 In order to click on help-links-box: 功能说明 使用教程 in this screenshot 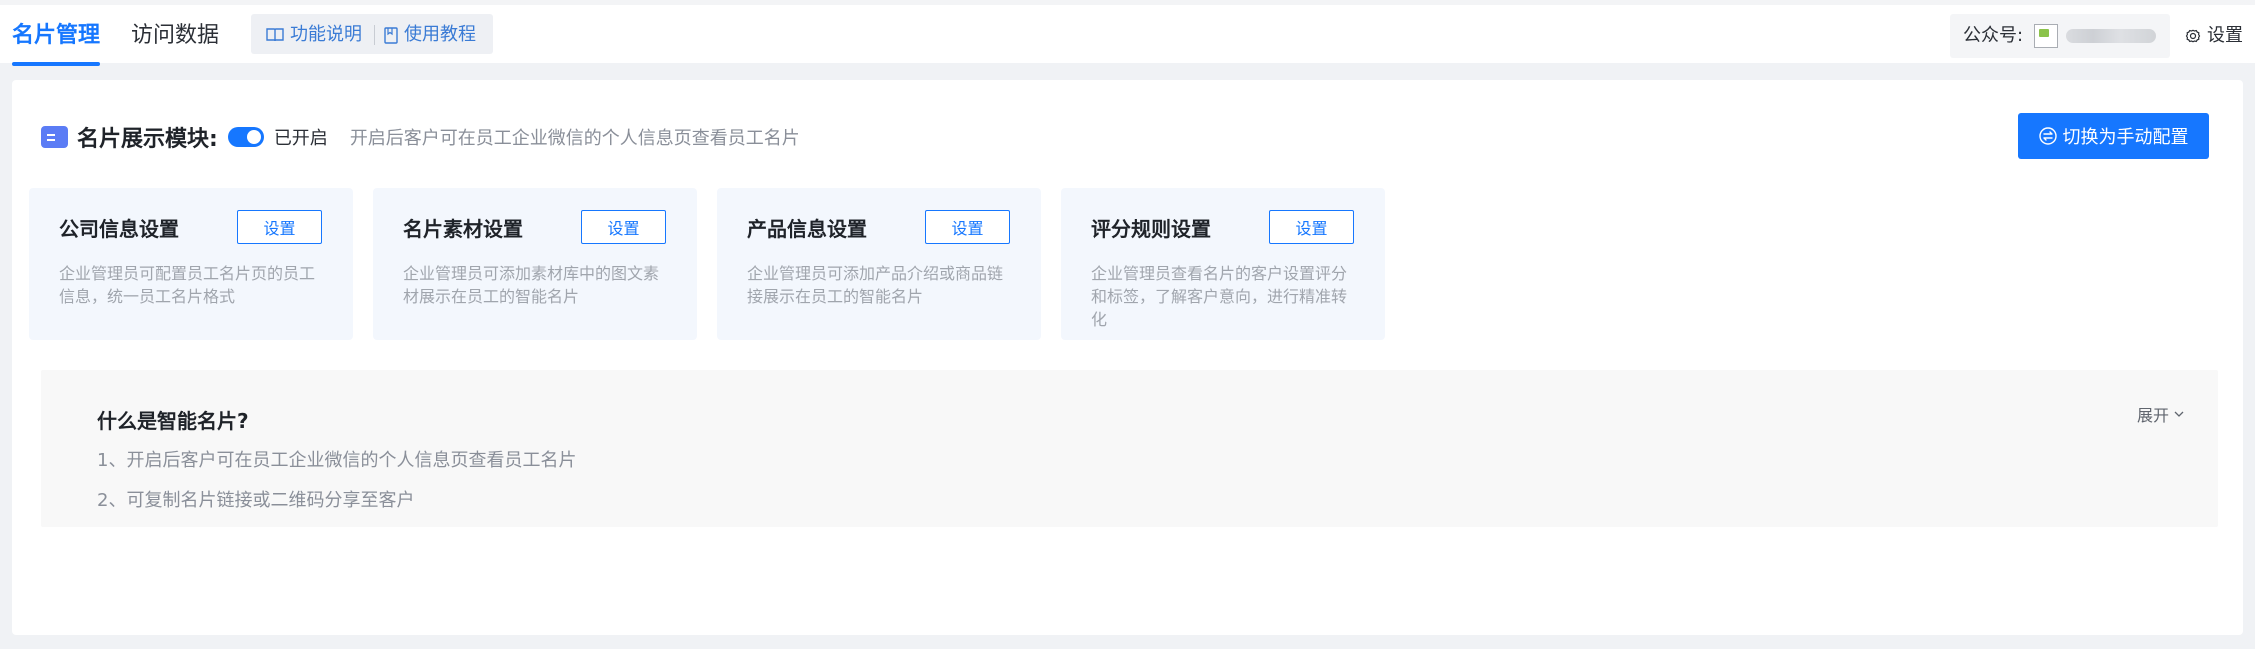, I will do `click(372, 34)`.